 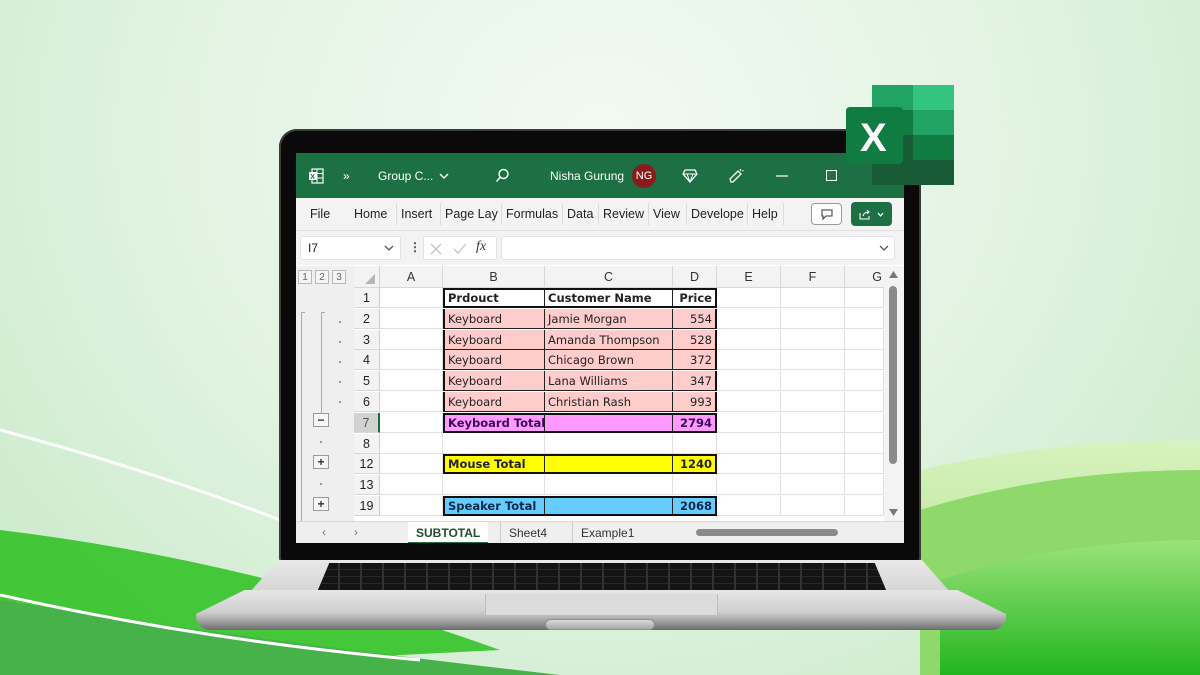 What do you see at coordinates (494, 506) in the screenshot?
I see `cell-b19: Speaker Total` at bounding box center [494, 506].